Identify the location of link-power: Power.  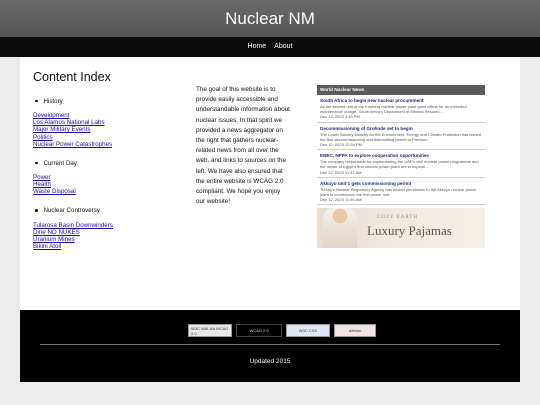
(108, 177).